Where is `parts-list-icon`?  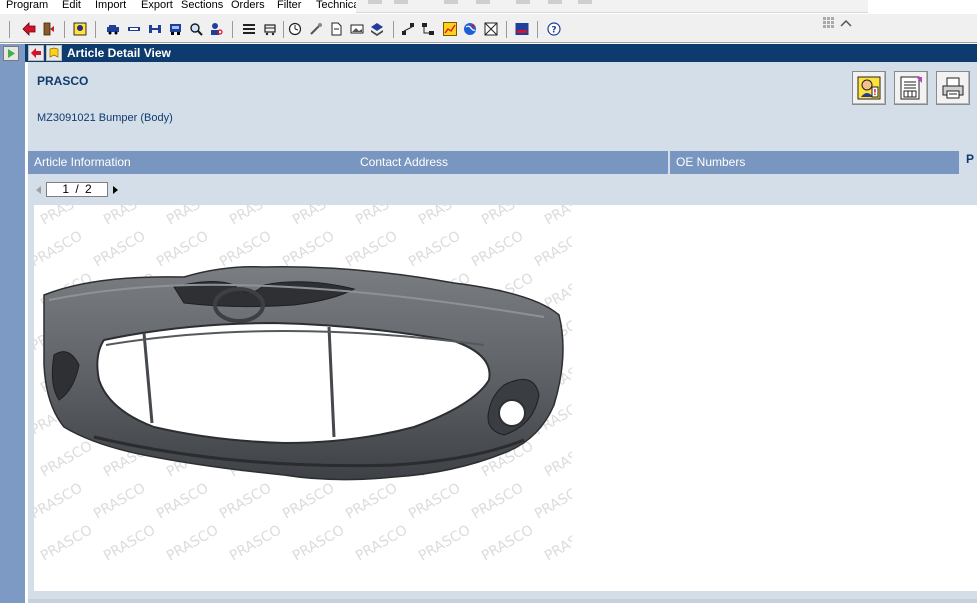
parts-list-icon is located at coordinates (911, 88).